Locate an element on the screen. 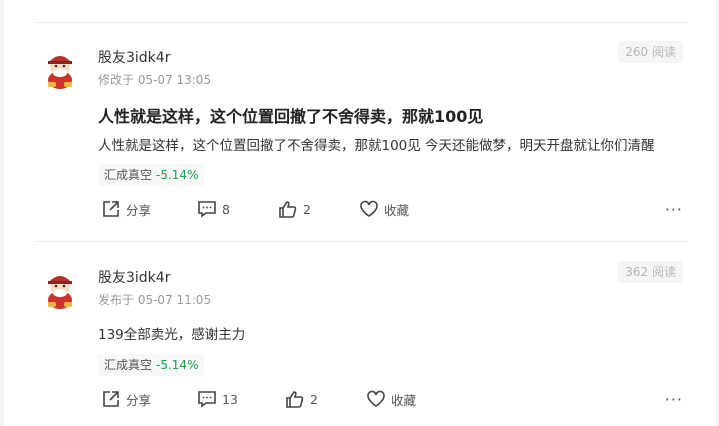 Image resolution: width=719 pixels, height=426 pixels. read-count-badge: 362 阅读 is located at coordinates (650, 272).